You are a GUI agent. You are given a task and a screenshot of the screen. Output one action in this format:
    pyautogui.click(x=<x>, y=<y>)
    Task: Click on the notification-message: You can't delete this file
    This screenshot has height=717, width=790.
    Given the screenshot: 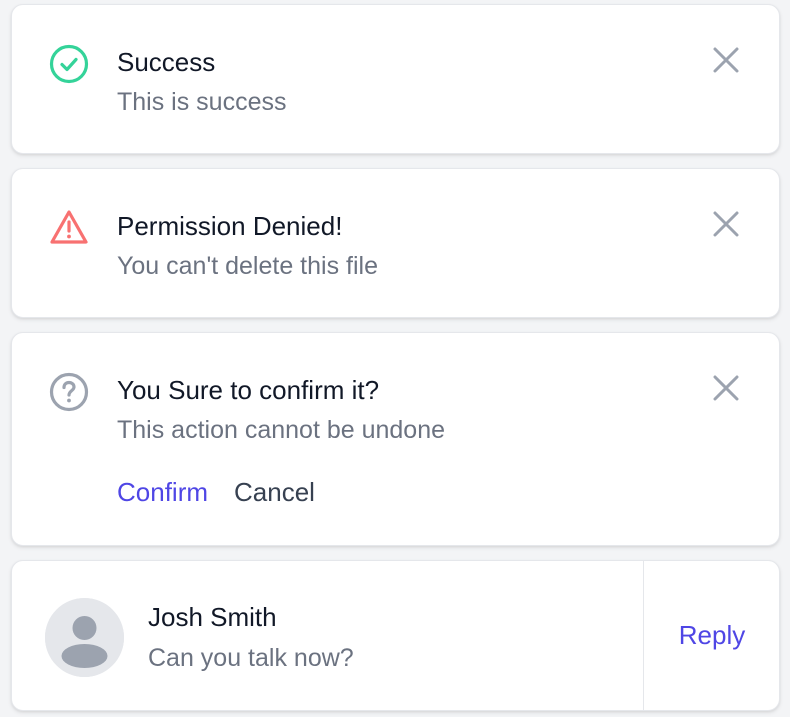 What is the action you would take?
    pyautogui.click(x=247, y=266)
    